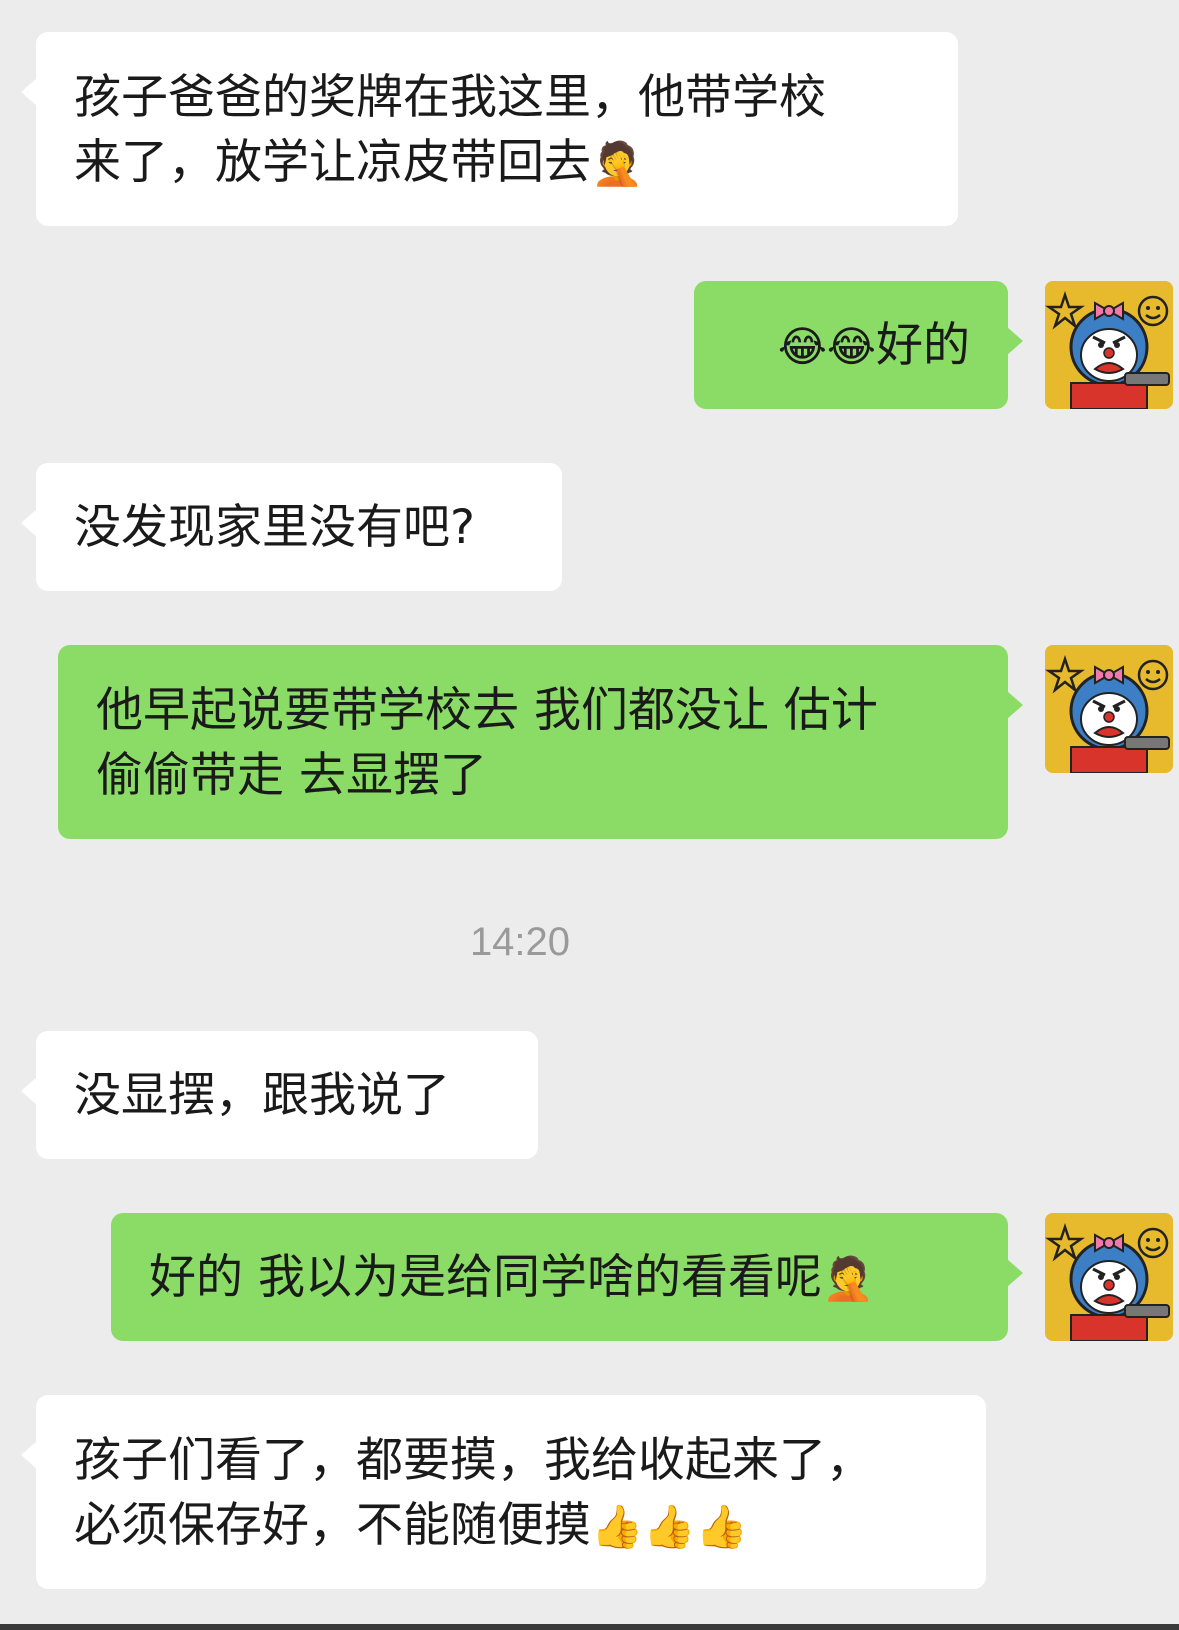 This screenshot has width=1179, height=1630. I want to click on message-bubble-incoming: 没显摆，跟我说了, so click(279, 1095).